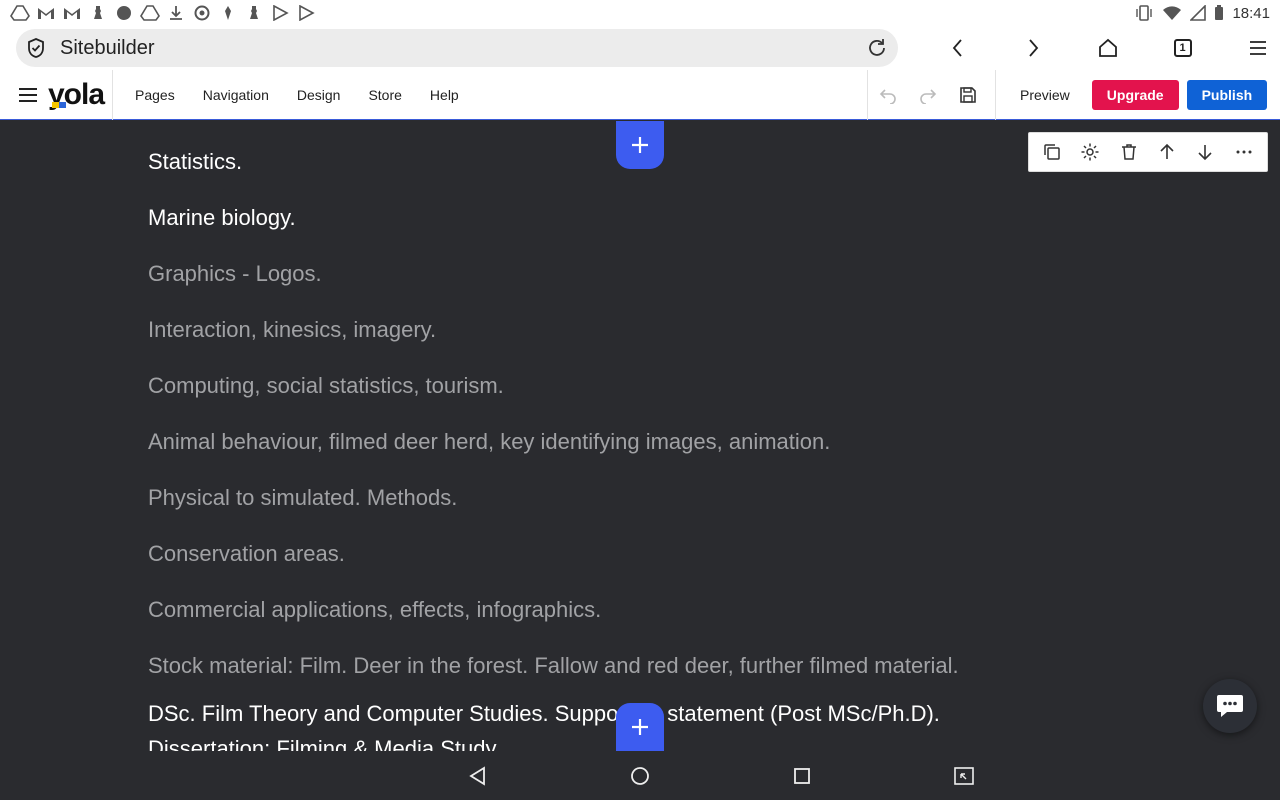 This screenshot has height=800, width=1280. What do you see at coordinates (195, 162) in the screenshot?
I see `text-line: Statistics.` at bounding box center [195, 162].